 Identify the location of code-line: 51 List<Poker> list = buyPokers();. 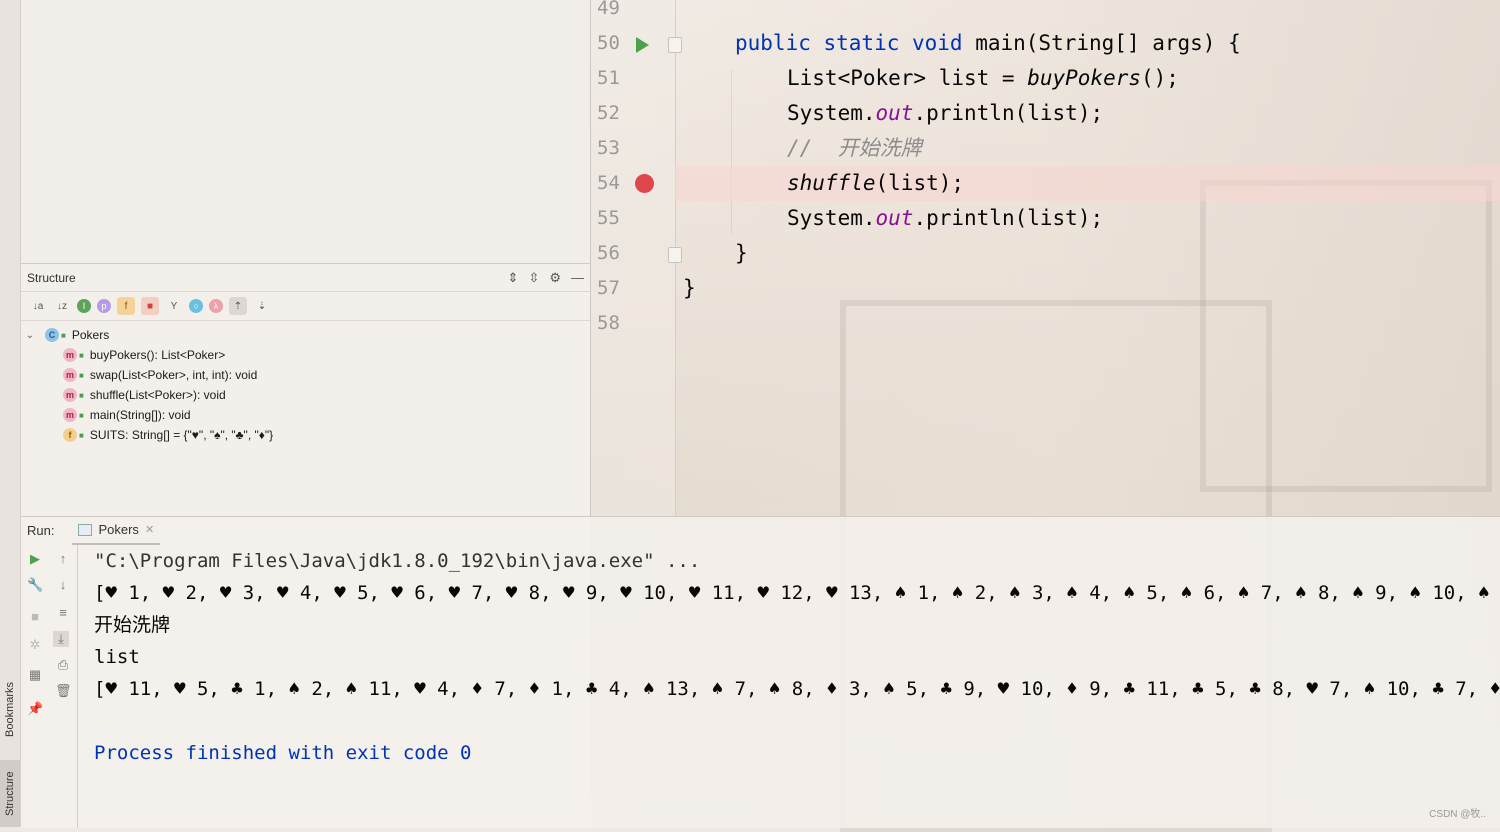
(1045, 78).